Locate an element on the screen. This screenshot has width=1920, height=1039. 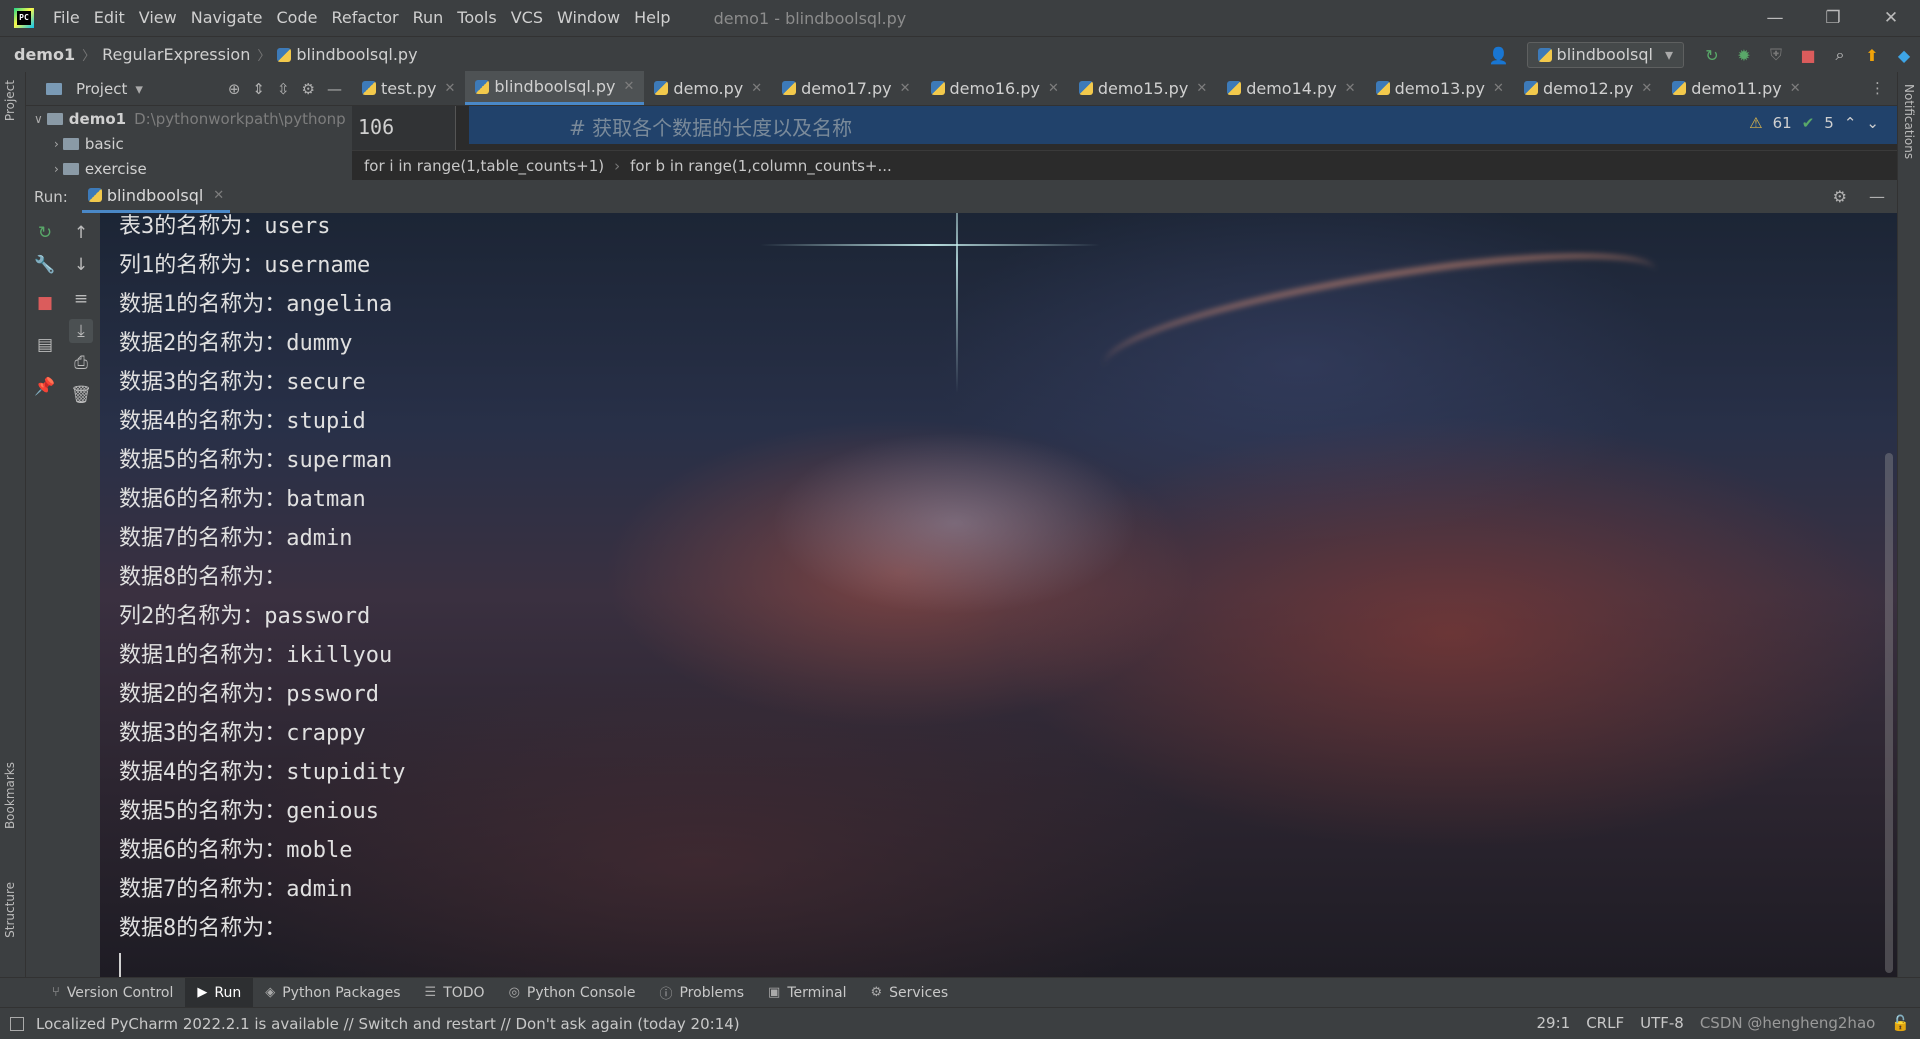
tool-tab-run: ▶ Run is located at coordinates (219, 992).